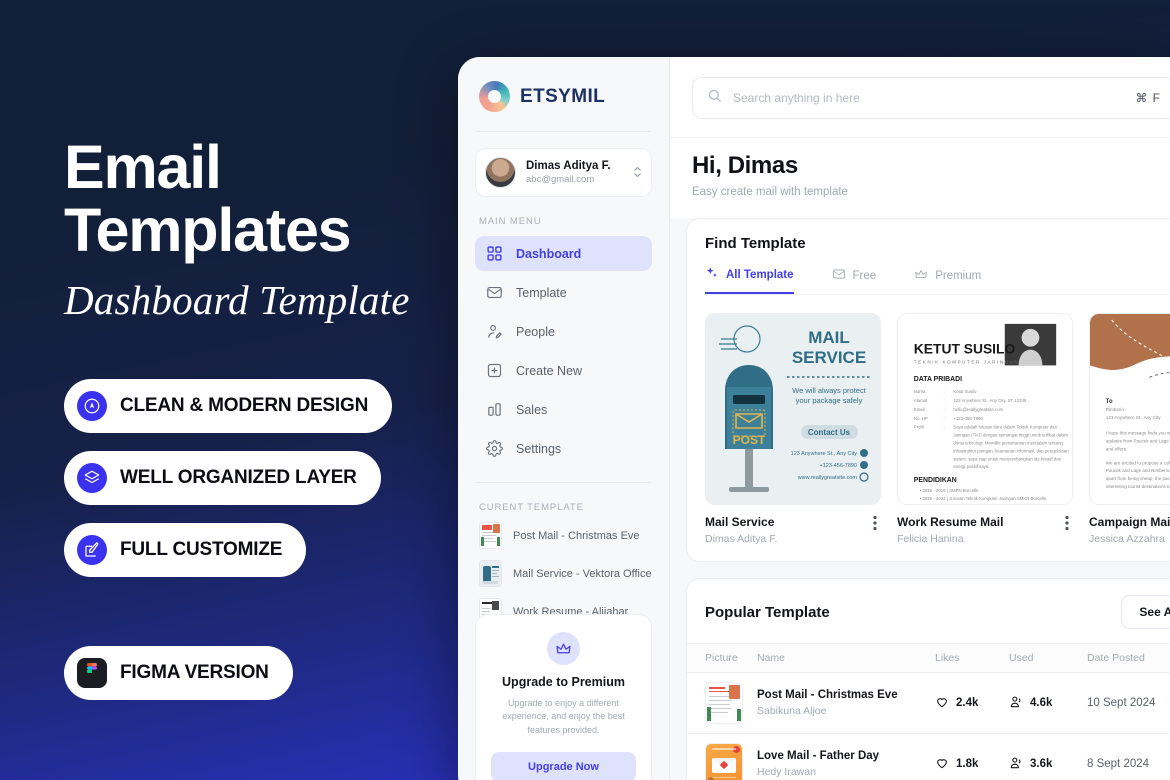 The width and height of the screenshot is (1170, 780). I want to click on brand: ETSYMIL, so click(563, 94).